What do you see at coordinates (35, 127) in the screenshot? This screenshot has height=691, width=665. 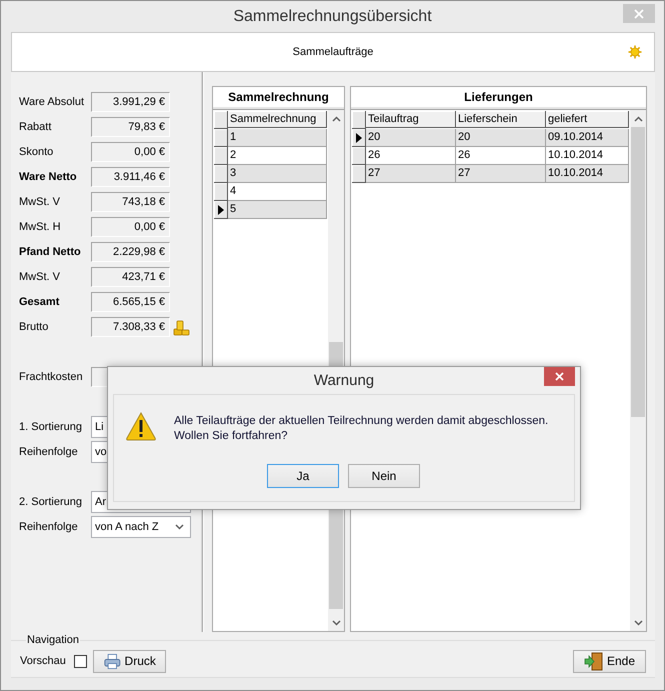 I see `field-label: Rabatt` at bounding box center [35, 127].